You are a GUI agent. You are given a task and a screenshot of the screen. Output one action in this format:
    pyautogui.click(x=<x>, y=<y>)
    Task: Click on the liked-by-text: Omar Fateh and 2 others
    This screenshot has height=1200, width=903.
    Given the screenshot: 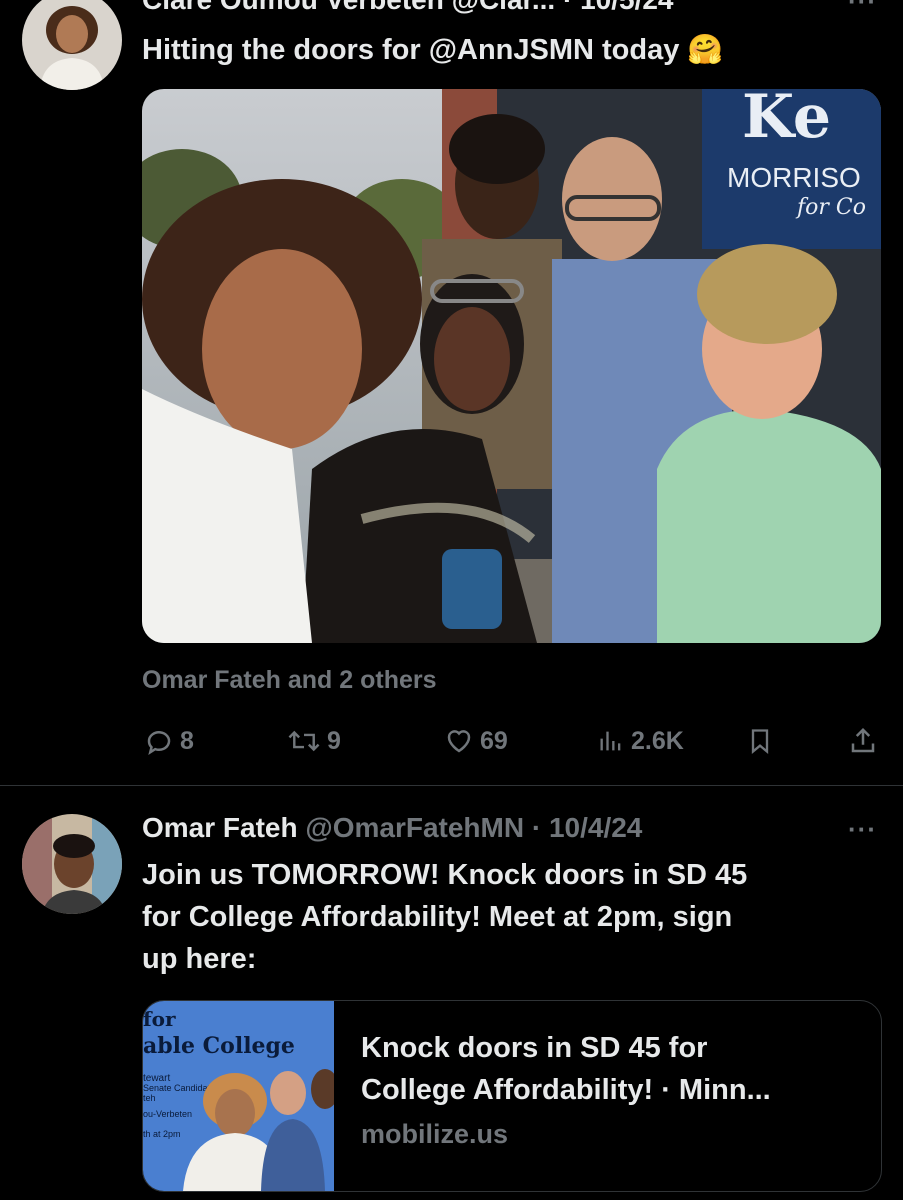 What is the action you would take?
    pyautogui.click(x=289, y=680)
    